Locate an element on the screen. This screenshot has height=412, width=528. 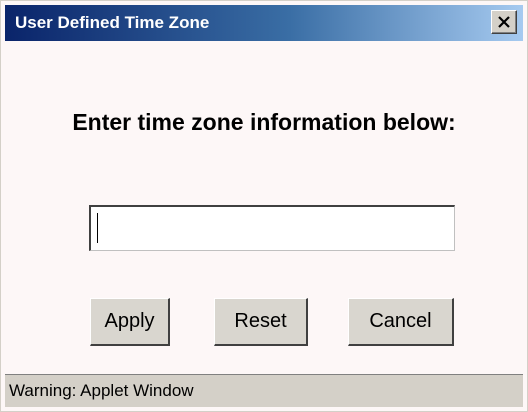
cancel-button: Cancel is located at coordinates (401, 322).